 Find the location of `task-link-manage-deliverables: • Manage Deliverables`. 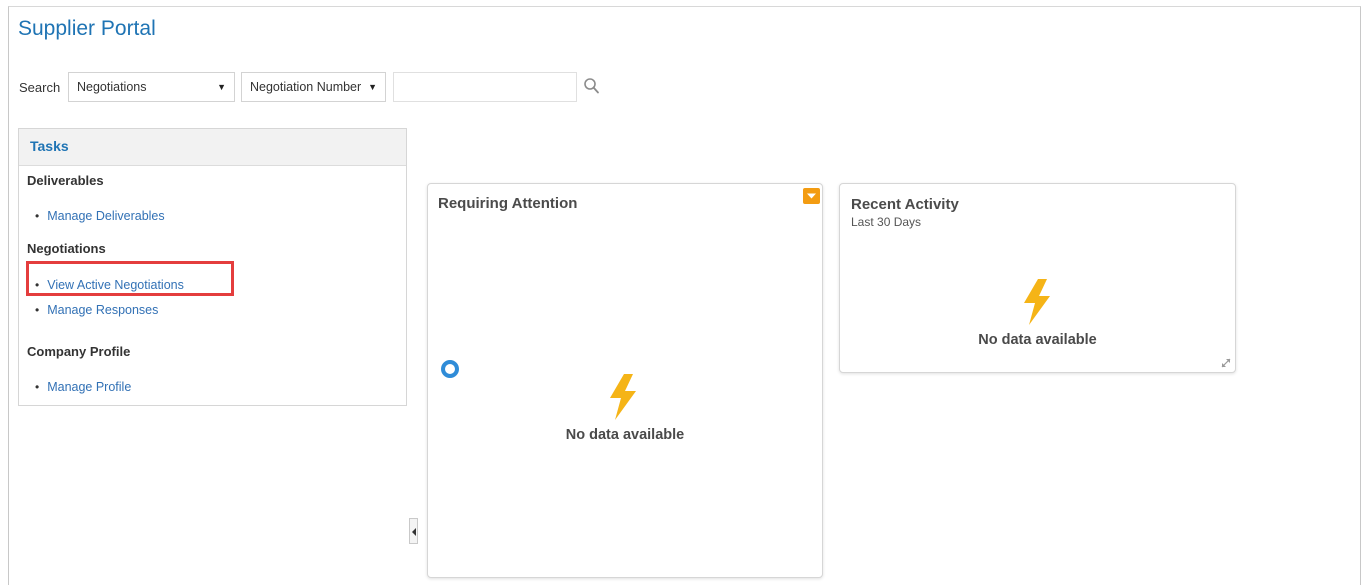

task-link-manage-deliverables: • Manage Deliverables is located at coordinates (100, 216).